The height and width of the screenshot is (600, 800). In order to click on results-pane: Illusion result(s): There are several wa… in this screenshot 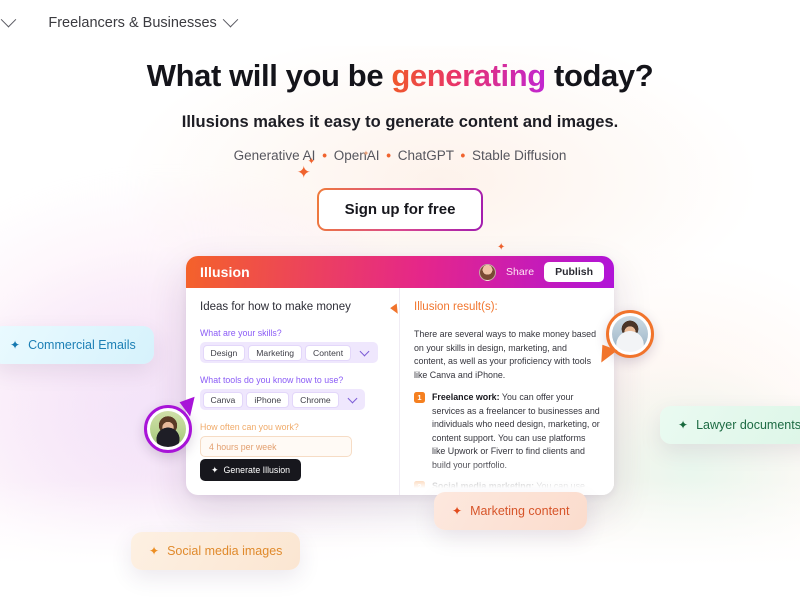, I will do `click(507, 391)`.